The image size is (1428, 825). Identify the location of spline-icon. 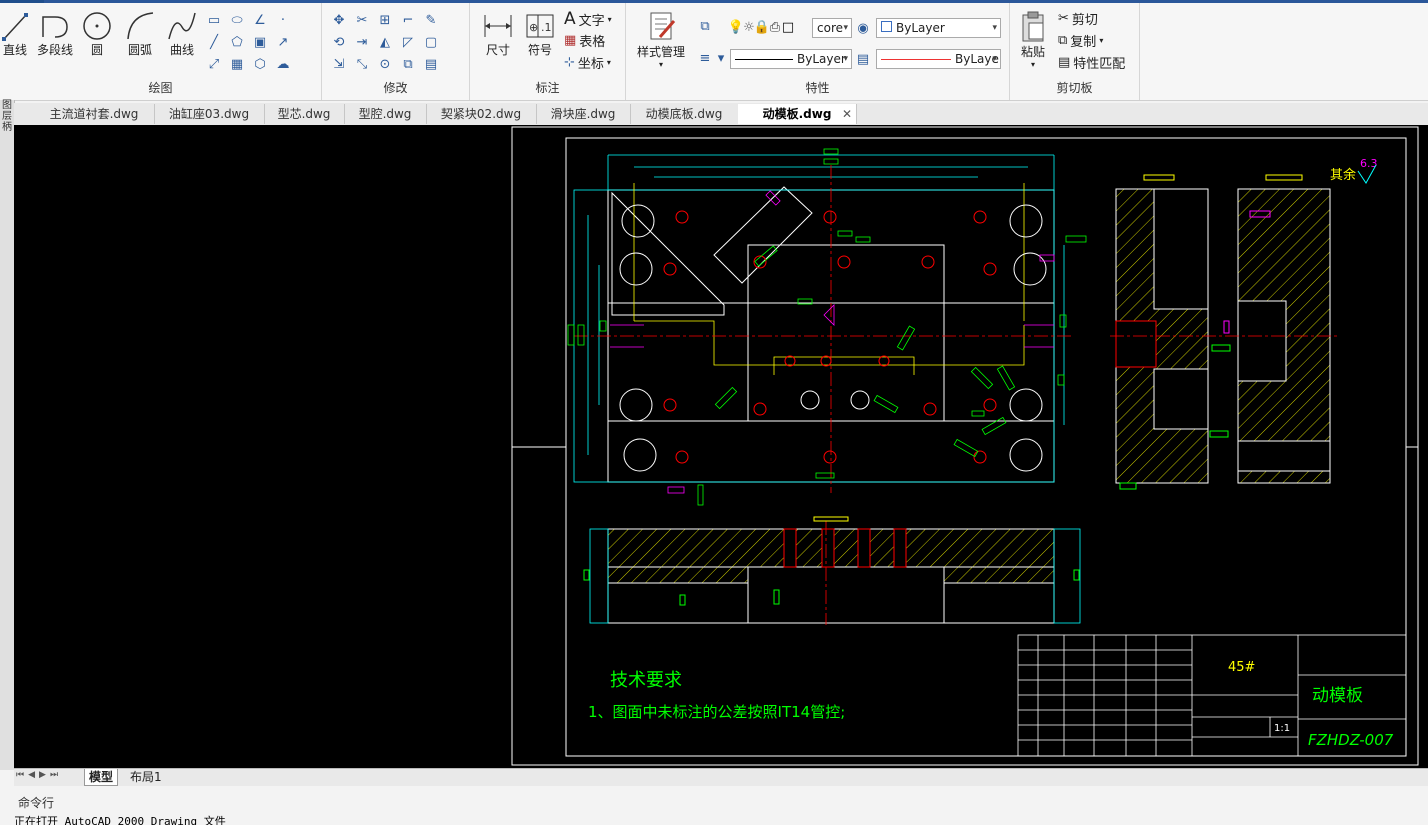
(182, 26).